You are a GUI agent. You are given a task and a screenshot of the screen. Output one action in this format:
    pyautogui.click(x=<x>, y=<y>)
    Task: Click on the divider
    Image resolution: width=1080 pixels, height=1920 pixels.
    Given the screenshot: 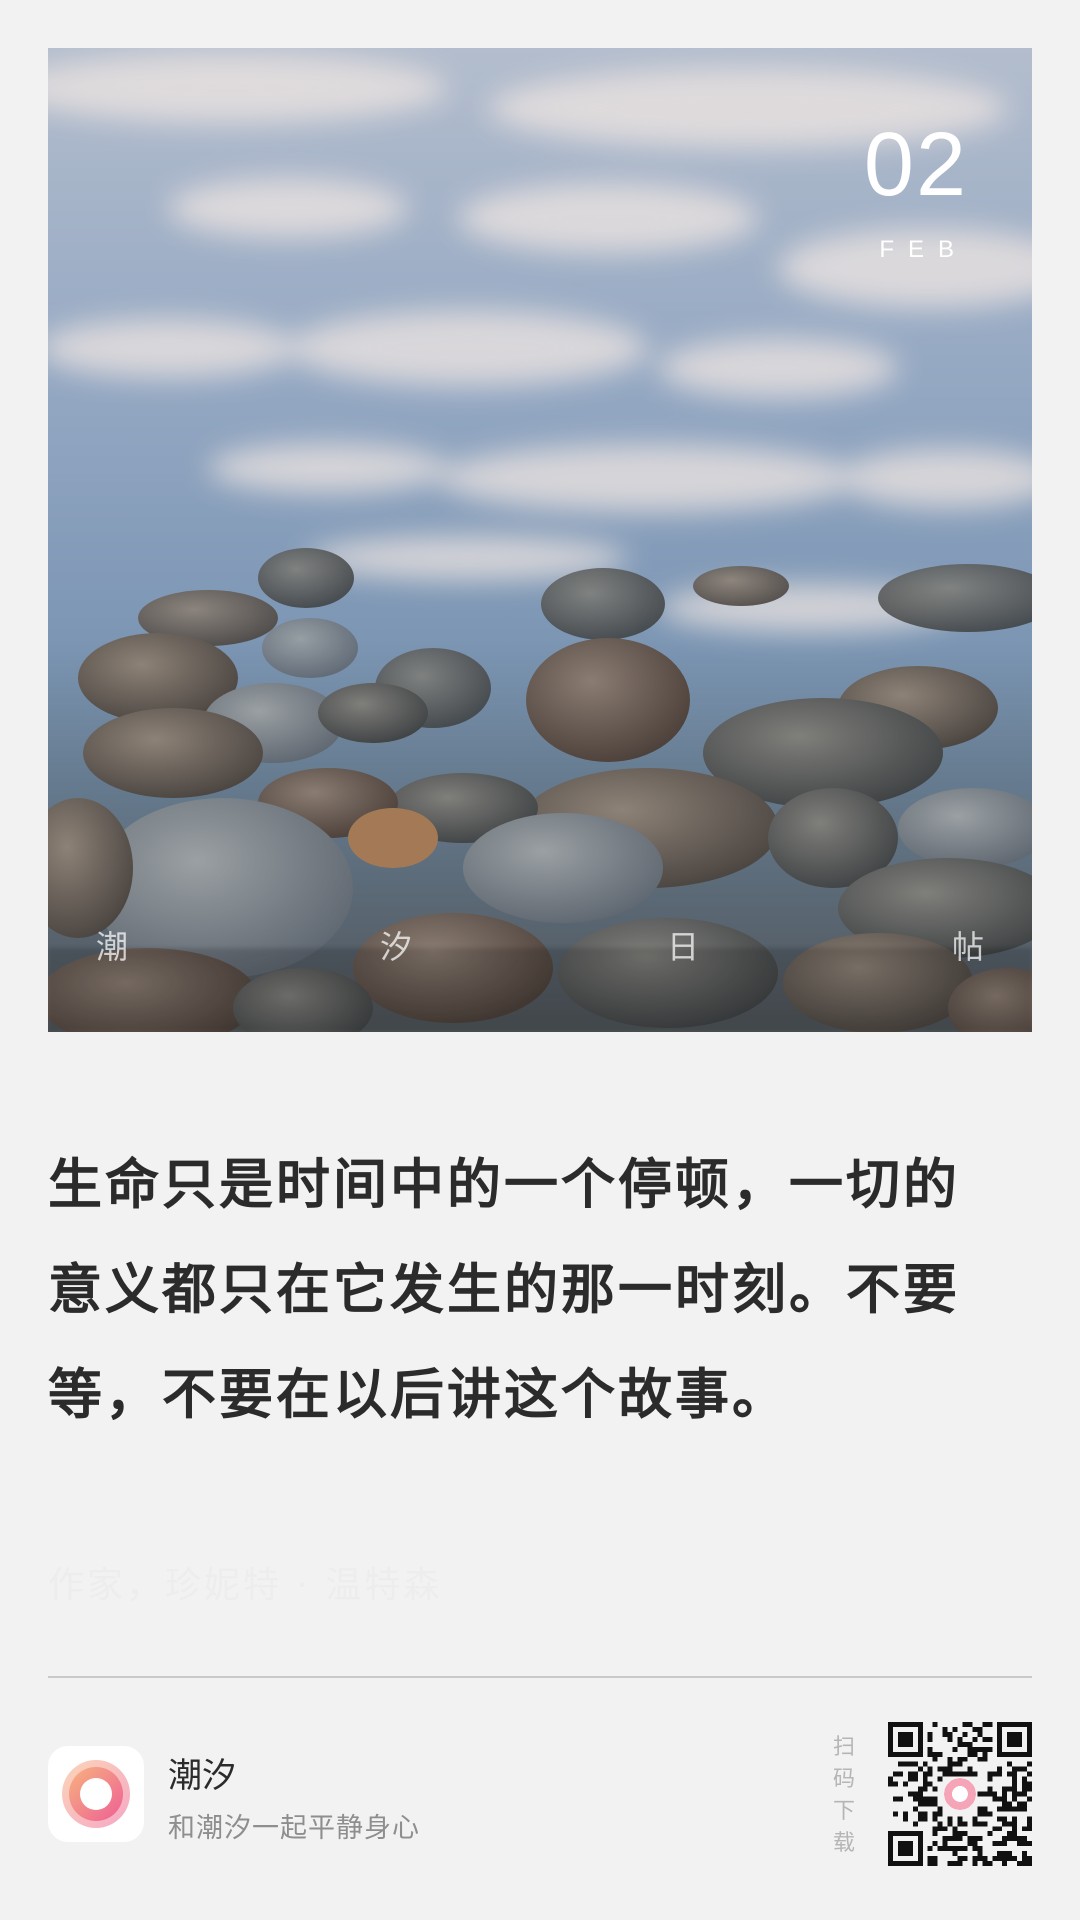 What is the action you would take?
    pyautogui.click(x=540, y=1677)
    